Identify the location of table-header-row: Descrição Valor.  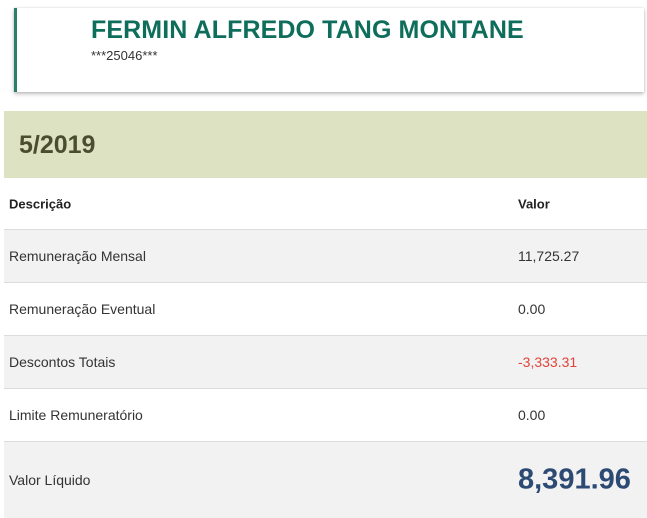
(325, 204).